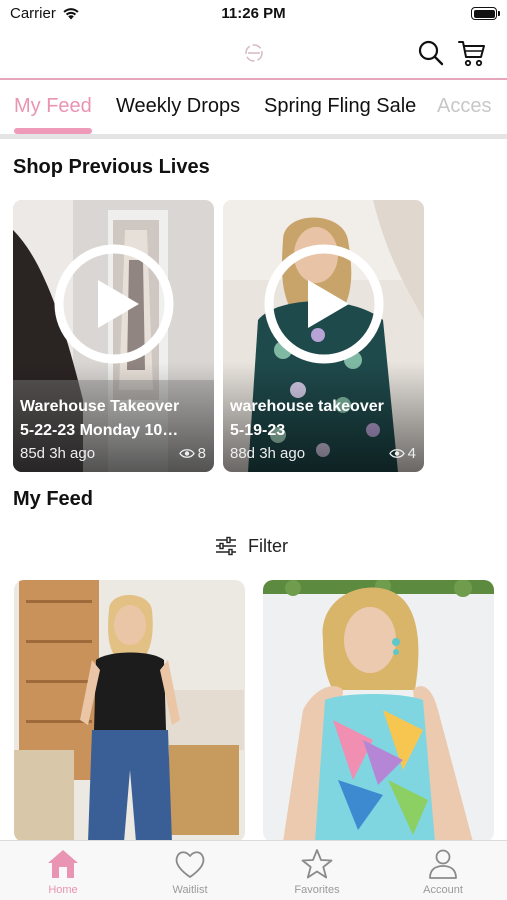 The width and height of the screenshot is (507, 900). I want to click on live-views: 8, so click(192, 453).